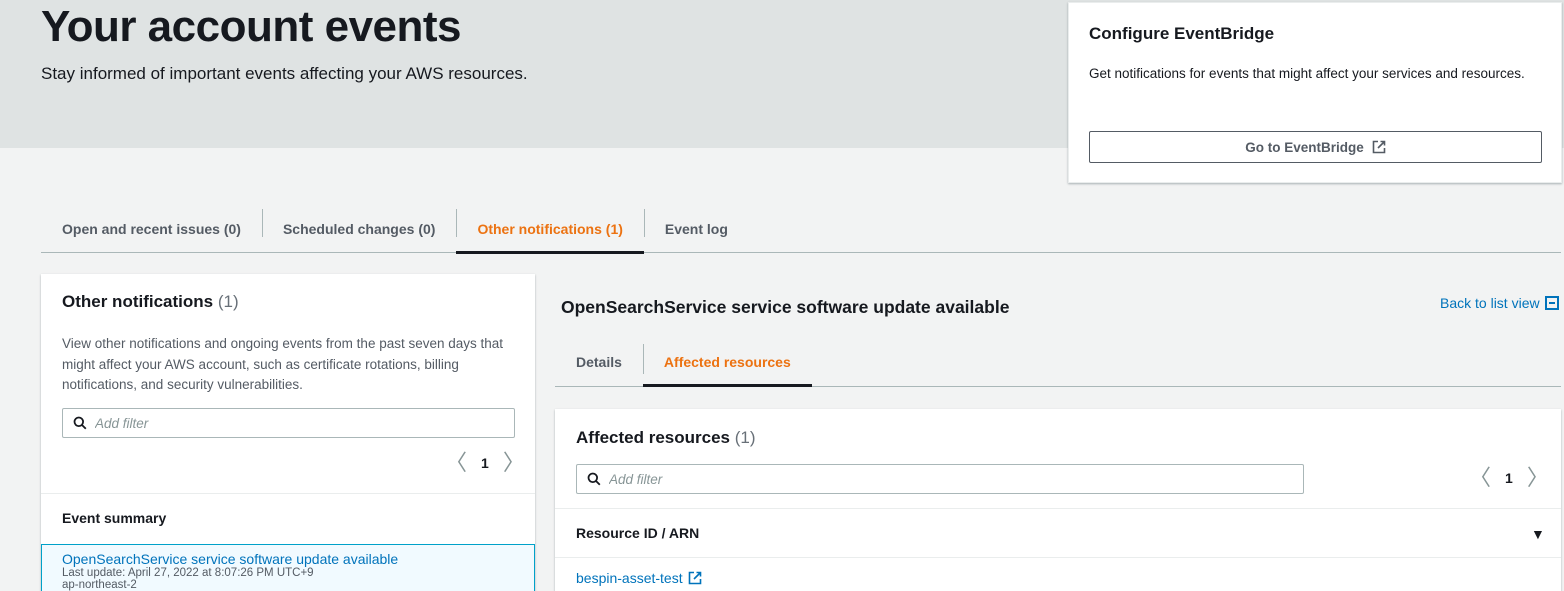  I want to click on tab-open-recent-issues: Open and recent issues (0), so click(151, 229).